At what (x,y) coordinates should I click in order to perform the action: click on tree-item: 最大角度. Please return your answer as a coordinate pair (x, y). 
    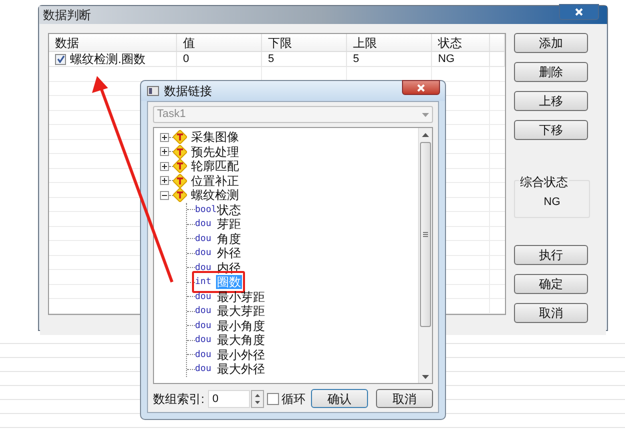
    Looking at the image, I should click on (241, 340).